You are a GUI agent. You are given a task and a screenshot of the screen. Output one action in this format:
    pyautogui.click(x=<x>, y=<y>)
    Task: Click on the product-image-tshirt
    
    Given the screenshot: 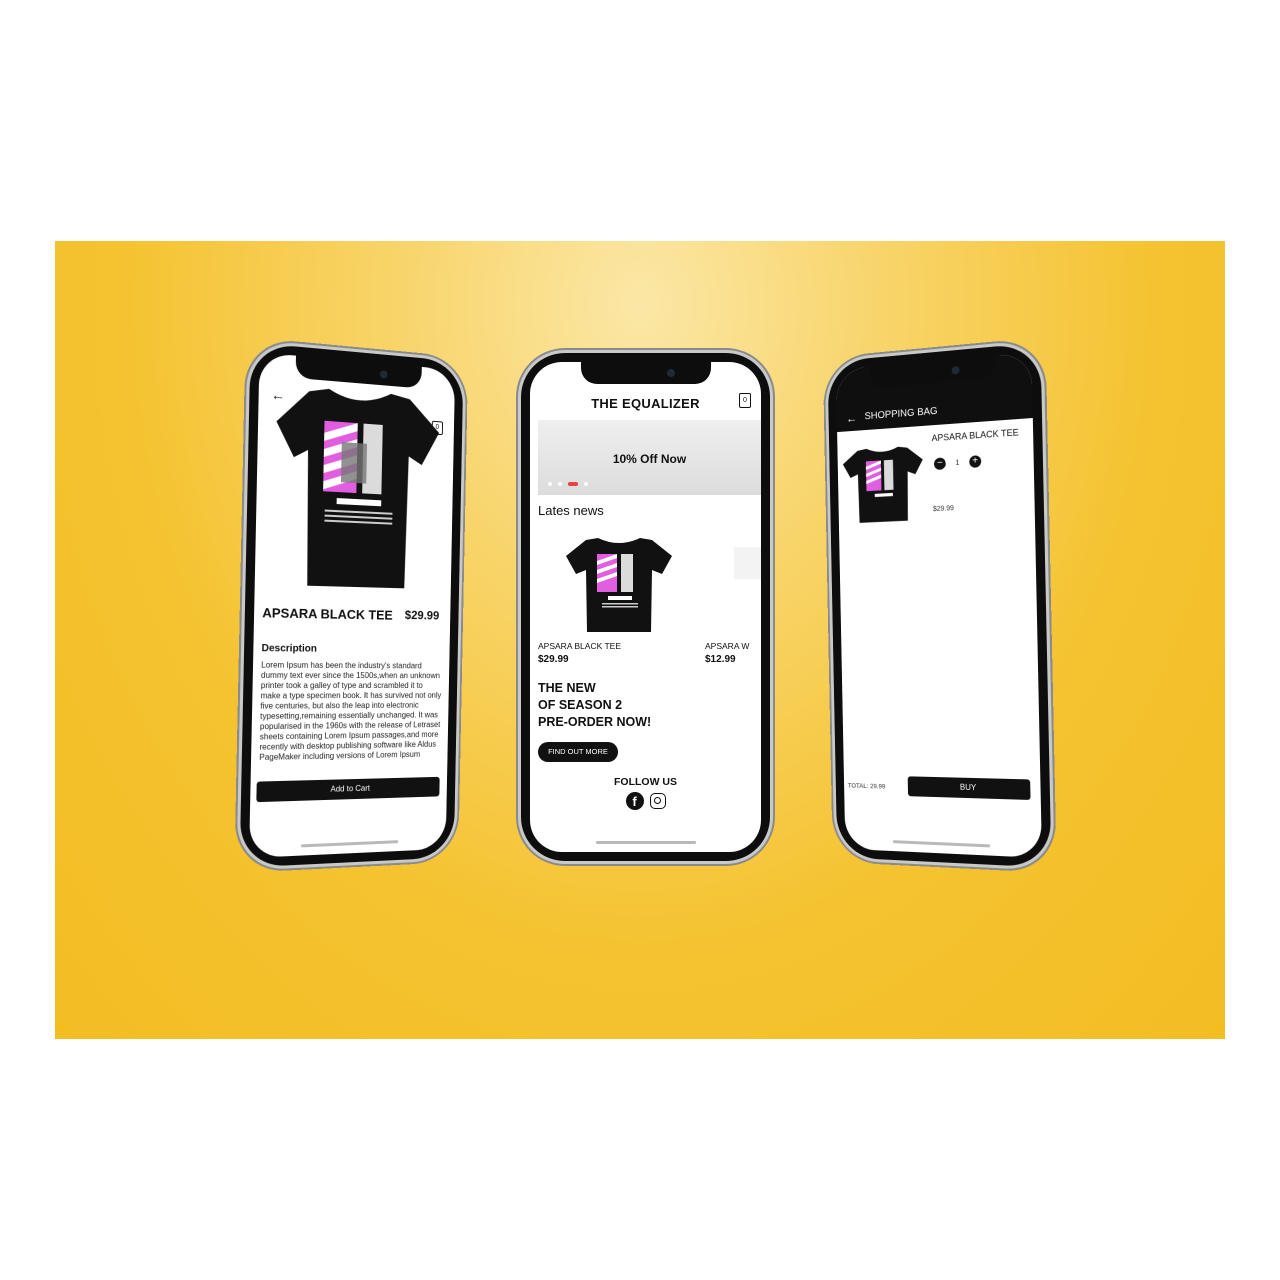 What is the action you would take?
    pyautogui.click(x=356, y=483)
    